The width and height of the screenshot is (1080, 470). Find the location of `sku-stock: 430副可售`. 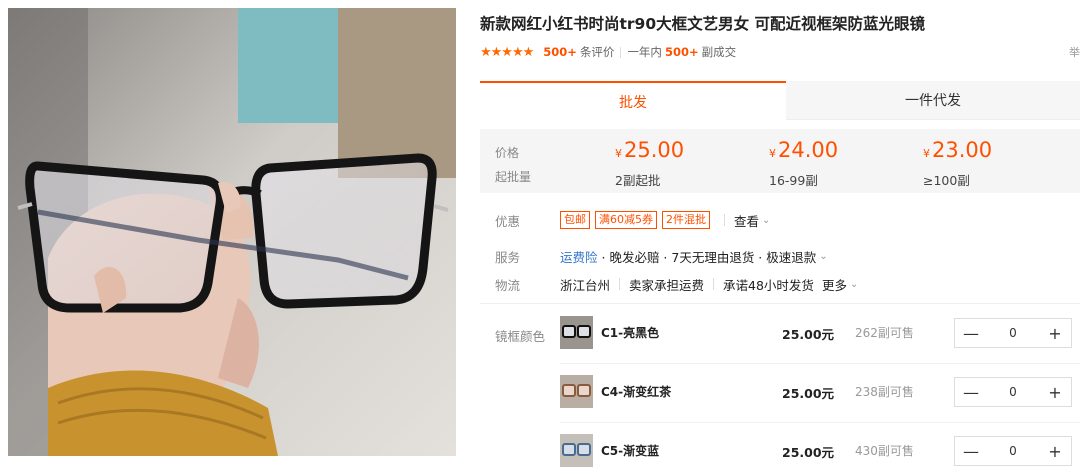

sku-stock: 430副可售 is located at coordinates (884, 451).